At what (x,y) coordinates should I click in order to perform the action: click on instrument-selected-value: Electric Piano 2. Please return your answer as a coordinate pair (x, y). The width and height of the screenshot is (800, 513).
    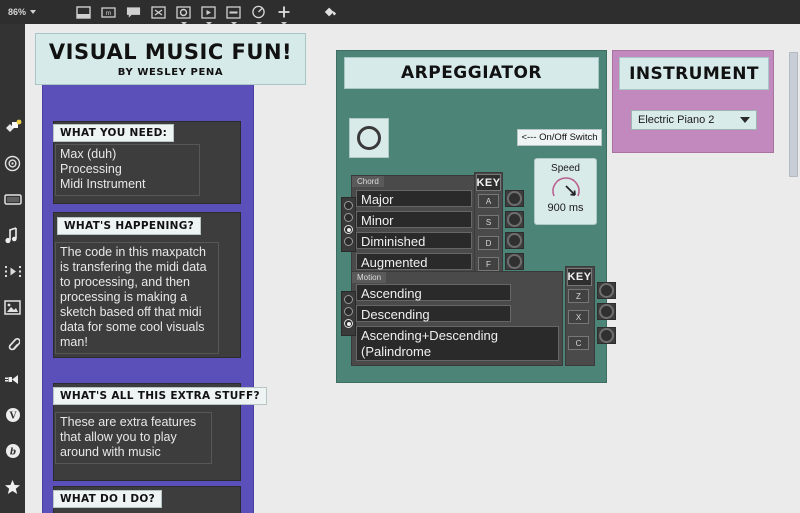
    Looking at the image, I should click on (676, 120).